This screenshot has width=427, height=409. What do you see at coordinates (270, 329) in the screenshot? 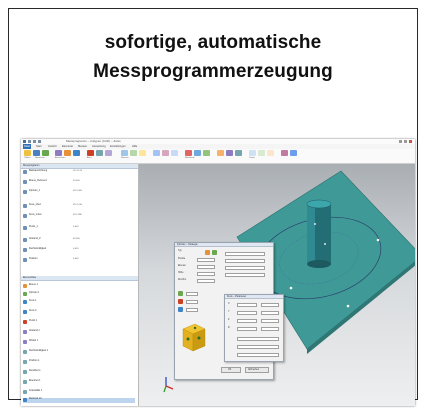
I see `d-tol-field` at bounding box center [270, 329].